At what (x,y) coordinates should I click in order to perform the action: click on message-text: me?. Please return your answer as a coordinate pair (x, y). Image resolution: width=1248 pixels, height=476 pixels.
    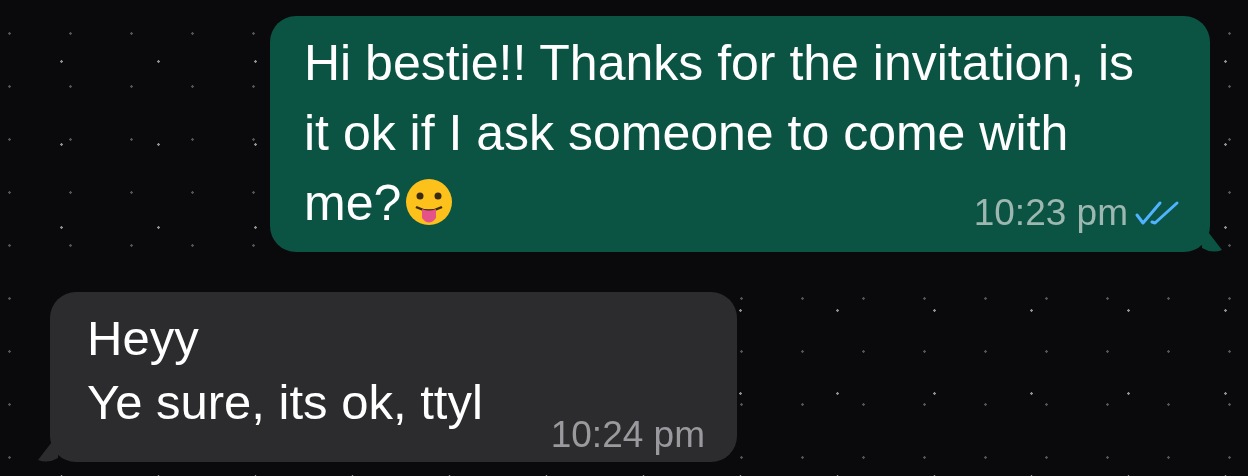
    Looking at the image, I should click on (353, 203).